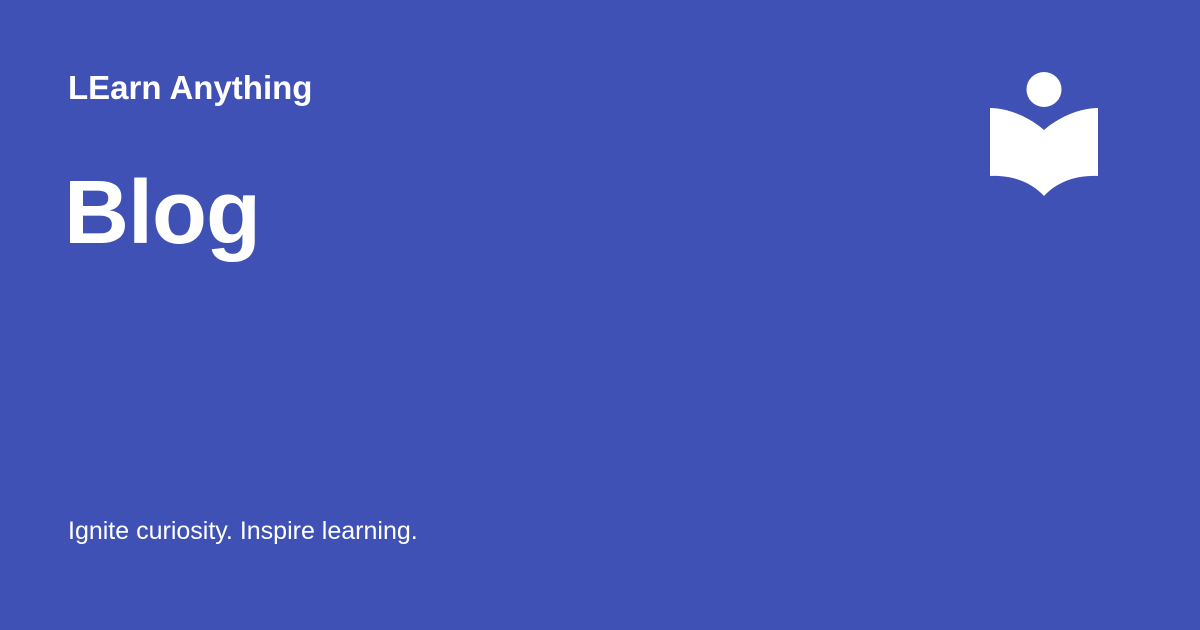  Describe the element at coordinates (190, 87) in the screenshot. I see `brand-name: LEarn Anything` at that location.